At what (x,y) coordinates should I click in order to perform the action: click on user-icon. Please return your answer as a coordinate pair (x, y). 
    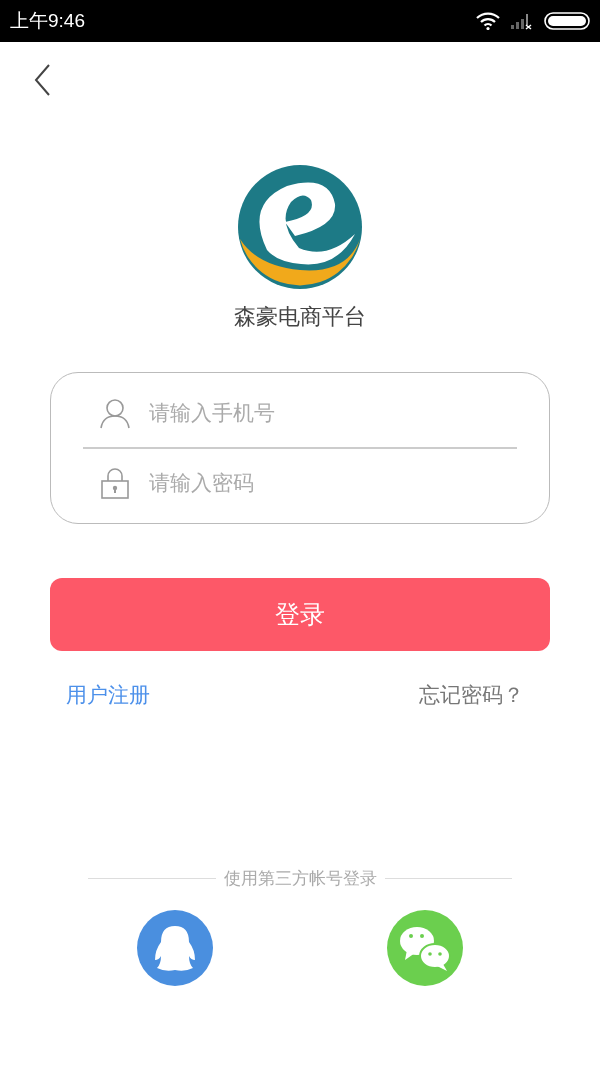
    Looking at the image, I should click on (115, 413).